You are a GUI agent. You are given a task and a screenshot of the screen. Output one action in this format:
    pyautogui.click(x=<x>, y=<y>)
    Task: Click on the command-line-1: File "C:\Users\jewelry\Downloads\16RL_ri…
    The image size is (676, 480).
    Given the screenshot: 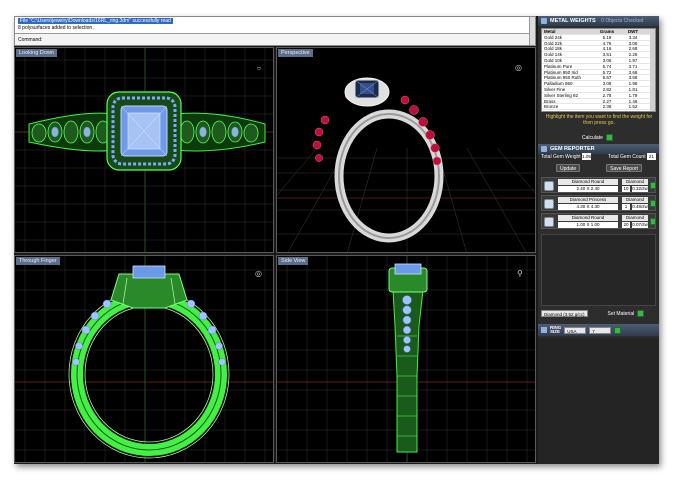 What is the action you would take?
    pyautogui.click(x=95, y=21)
    